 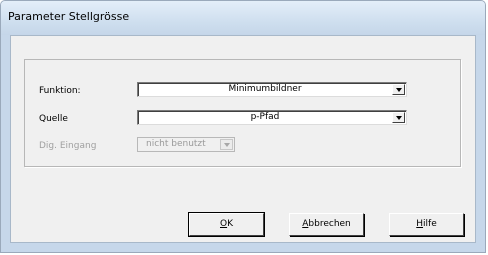 I want to click on function-dropdown-value: Minimumbildner, so click(x=265, y=89).